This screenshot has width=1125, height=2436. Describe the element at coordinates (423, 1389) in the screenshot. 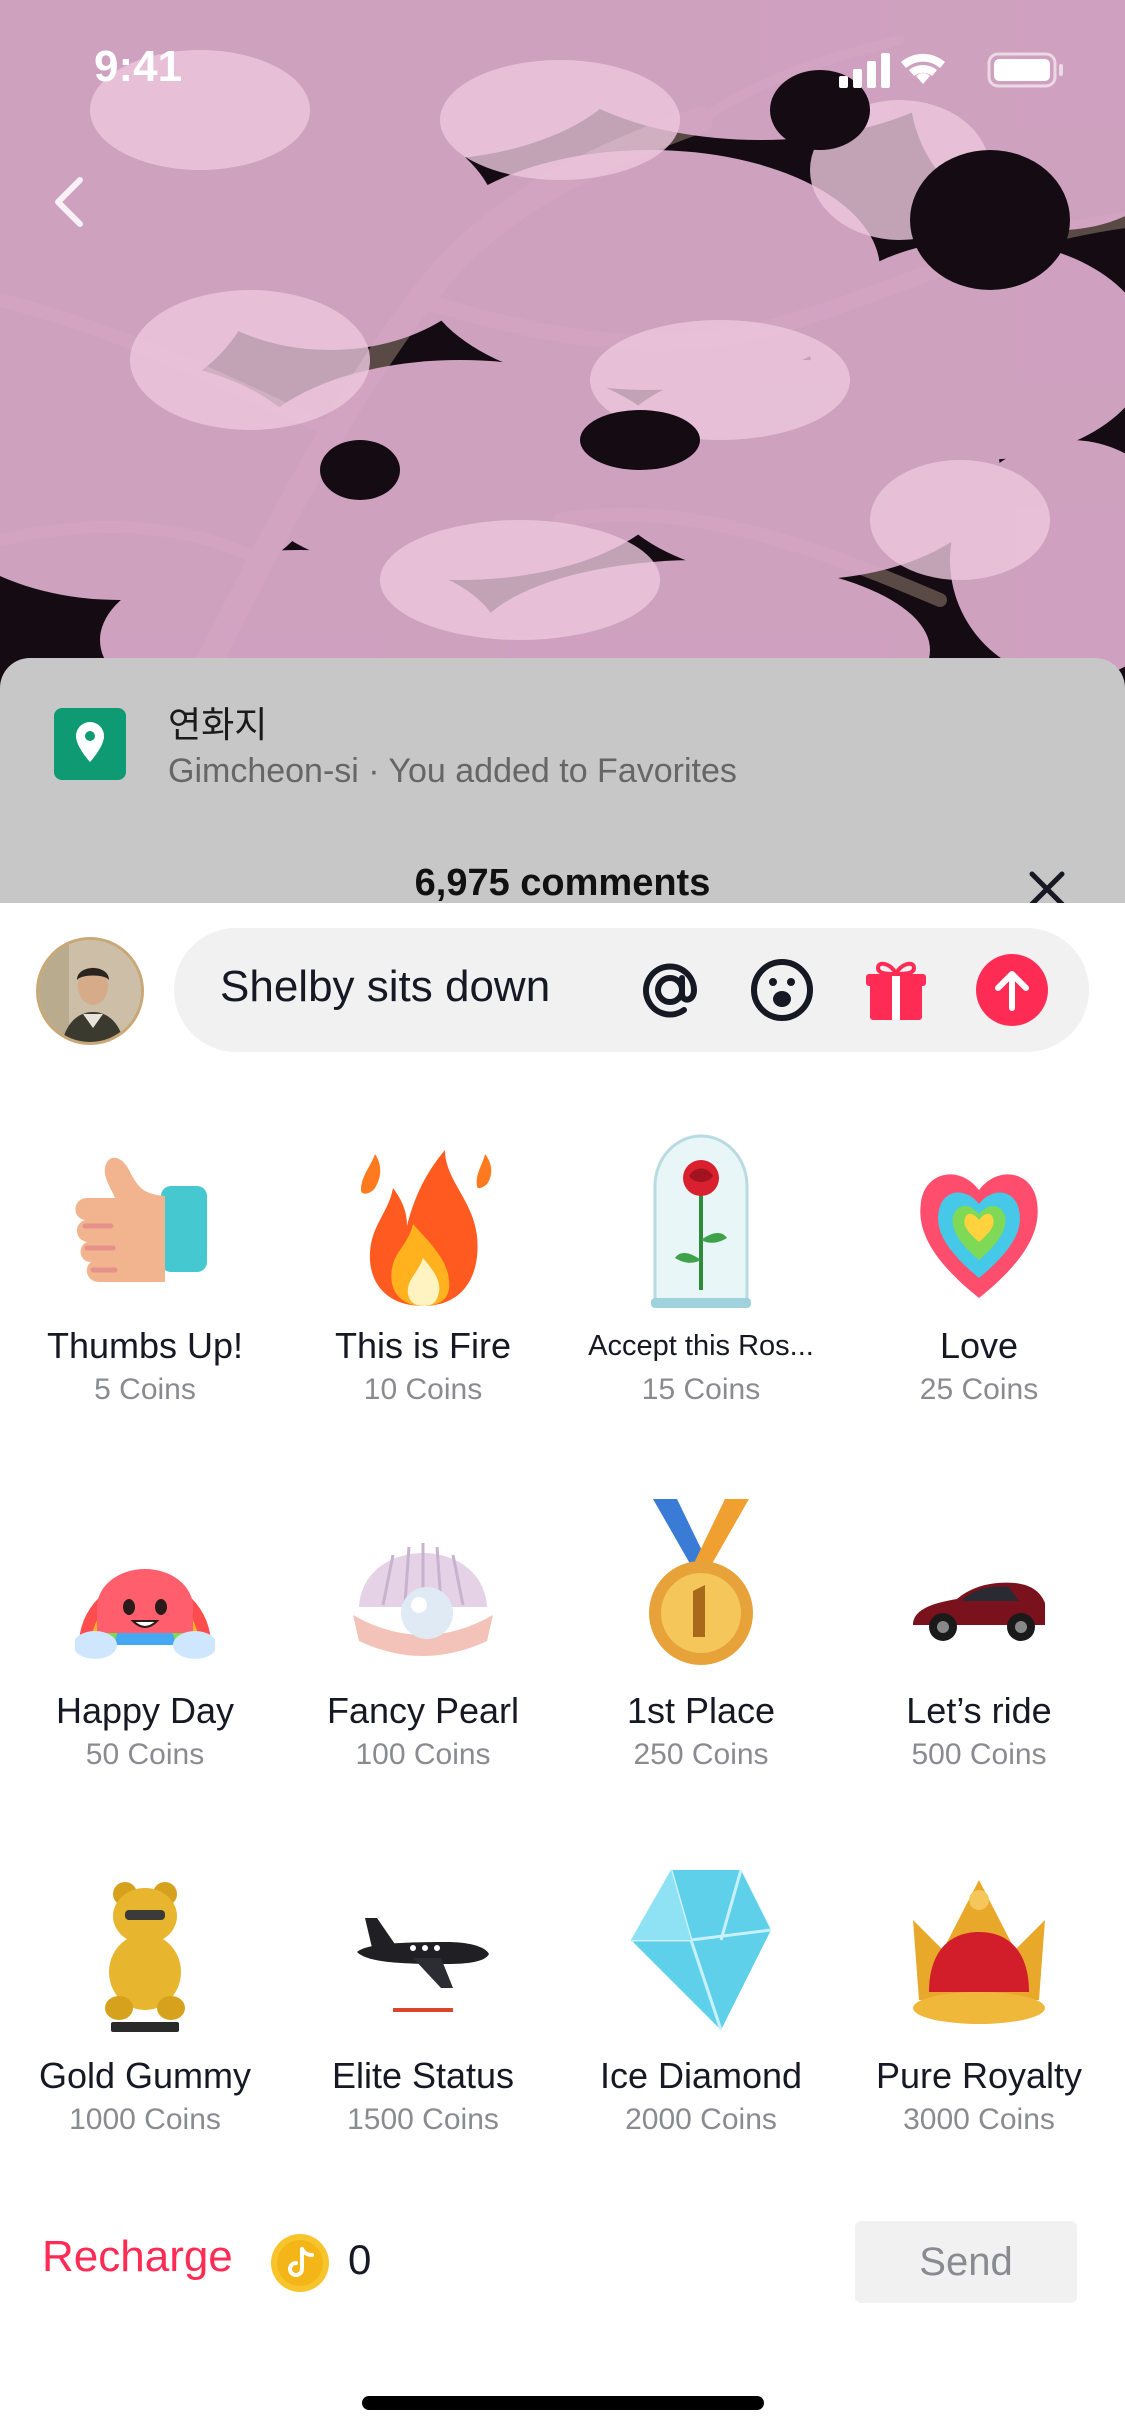

I see `gift-price: 10 Coins` at that location.